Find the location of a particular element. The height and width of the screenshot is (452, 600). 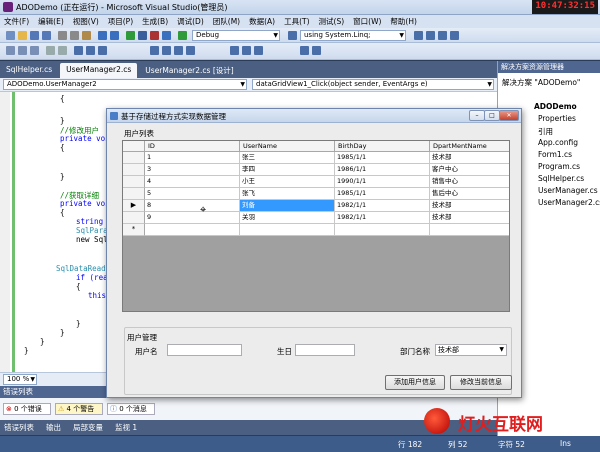

cut-icon is located at coordinates (62, 35).